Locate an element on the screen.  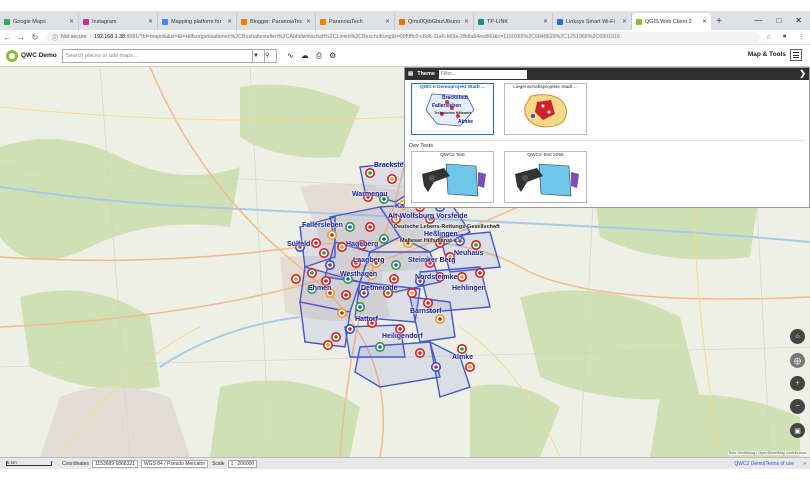
close-window-icon: ✕ is located at coordinates (798, 20).